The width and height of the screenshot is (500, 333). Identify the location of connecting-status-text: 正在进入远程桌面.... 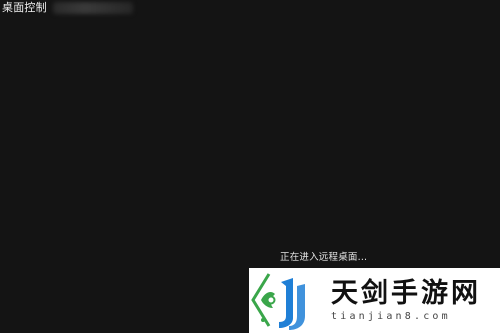
(324, 257).